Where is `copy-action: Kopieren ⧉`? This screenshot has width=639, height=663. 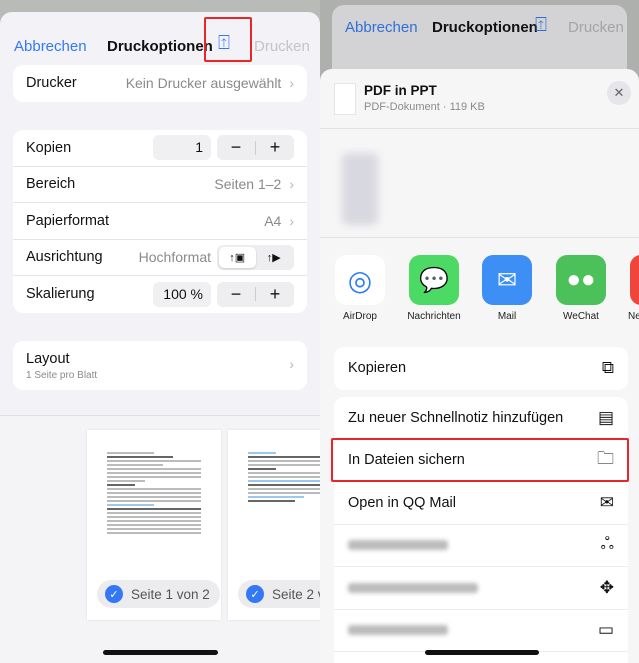
copy-action: Kopieren ⧉ is located at coordinates (481, 368).